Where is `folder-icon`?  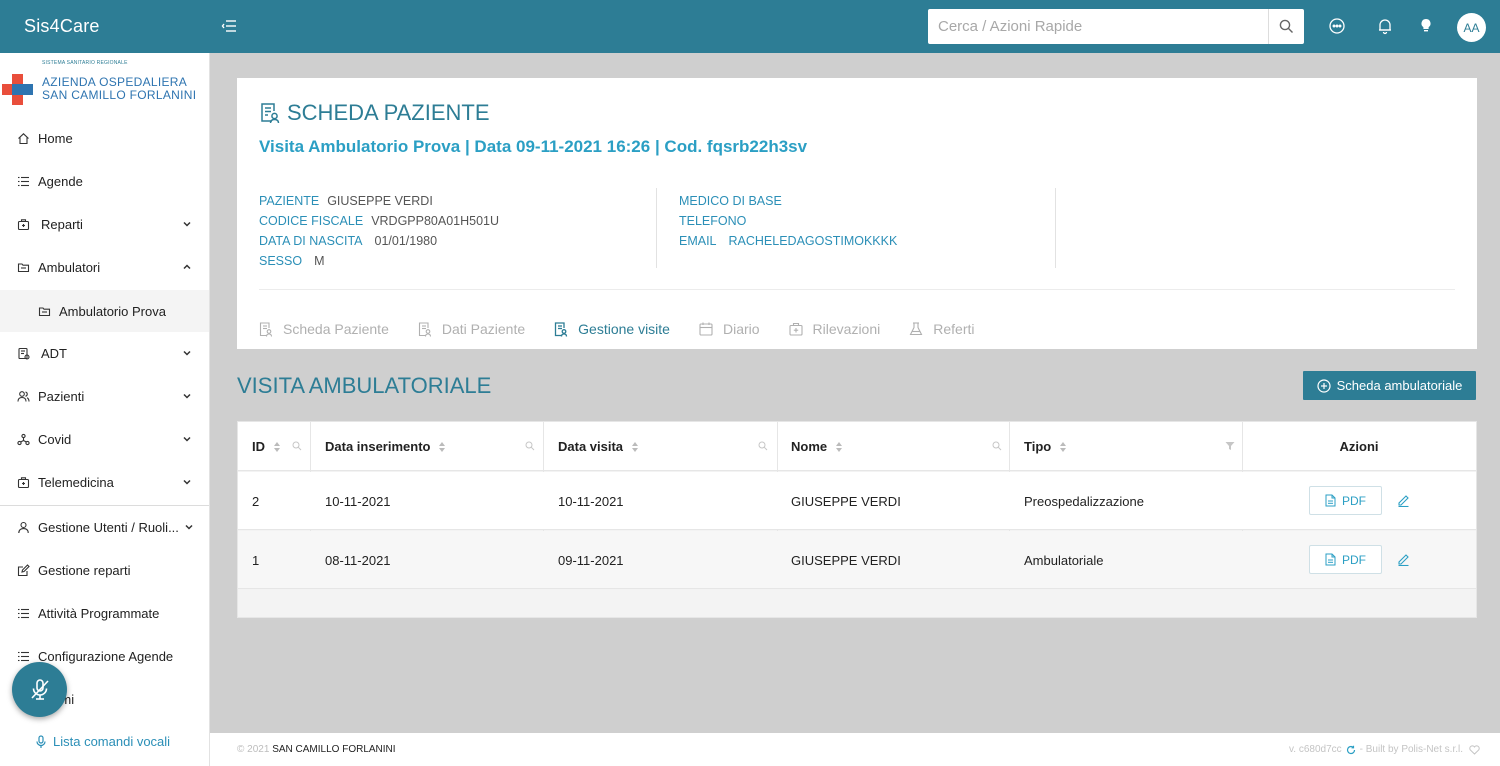 folder-icon is located at coordinates (44, 311).